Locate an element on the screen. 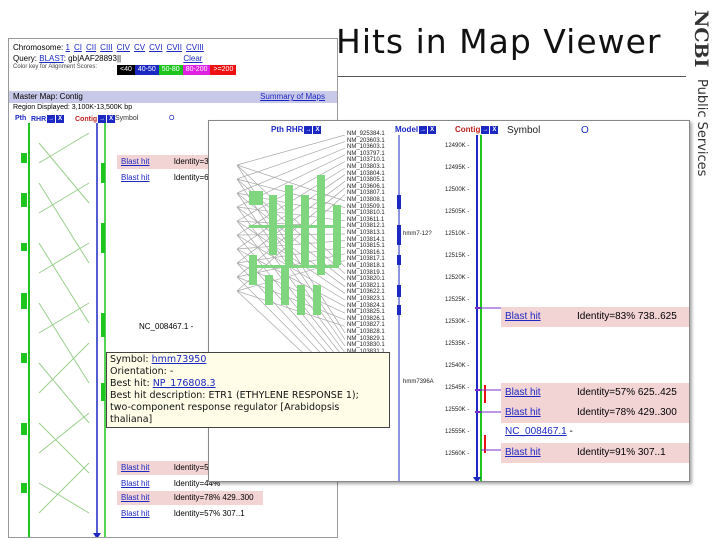 The image size is (720, 540). hit-row: Blast hit Identity=57% 307..1 is located at coordinates (190, 514).